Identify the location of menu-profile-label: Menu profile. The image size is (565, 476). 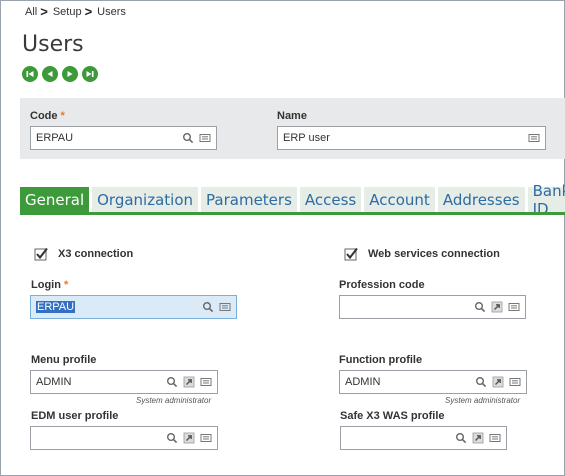
(64, 360).